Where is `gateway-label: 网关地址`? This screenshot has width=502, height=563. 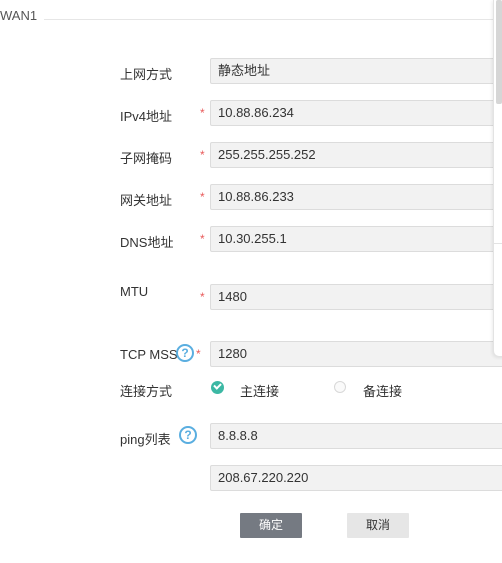 gateway-label: 网关地址 is located at coordinates (146, 200).